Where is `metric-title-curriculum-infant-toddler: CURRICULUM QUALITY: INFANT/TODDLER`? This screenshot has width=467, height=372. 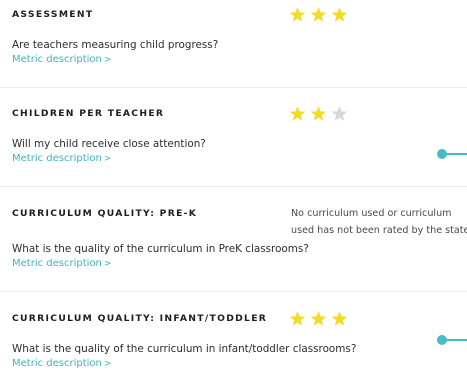 metric-title-curriculum-infant-toddler: CURRICULUM QUALITY: INFANT/TODDLER is located at coordinates (140, 318).